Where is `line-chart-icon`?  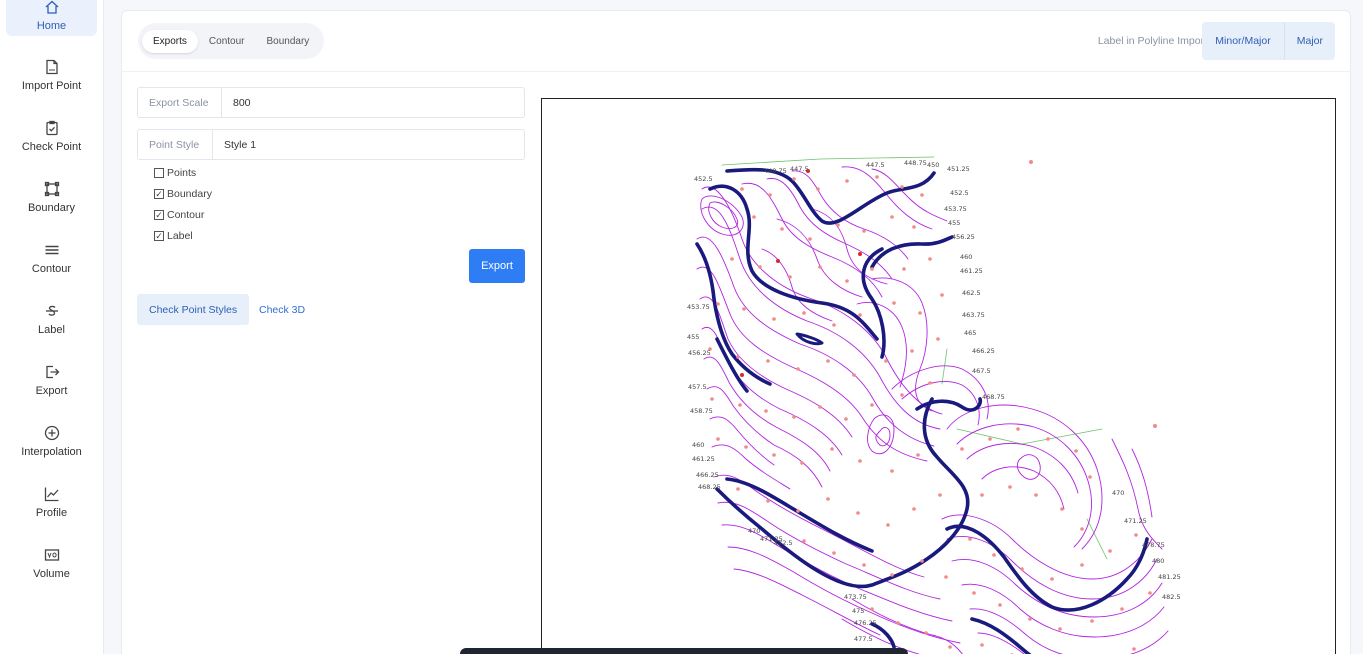 line-chart-icon is located at coordinates (52, 494).